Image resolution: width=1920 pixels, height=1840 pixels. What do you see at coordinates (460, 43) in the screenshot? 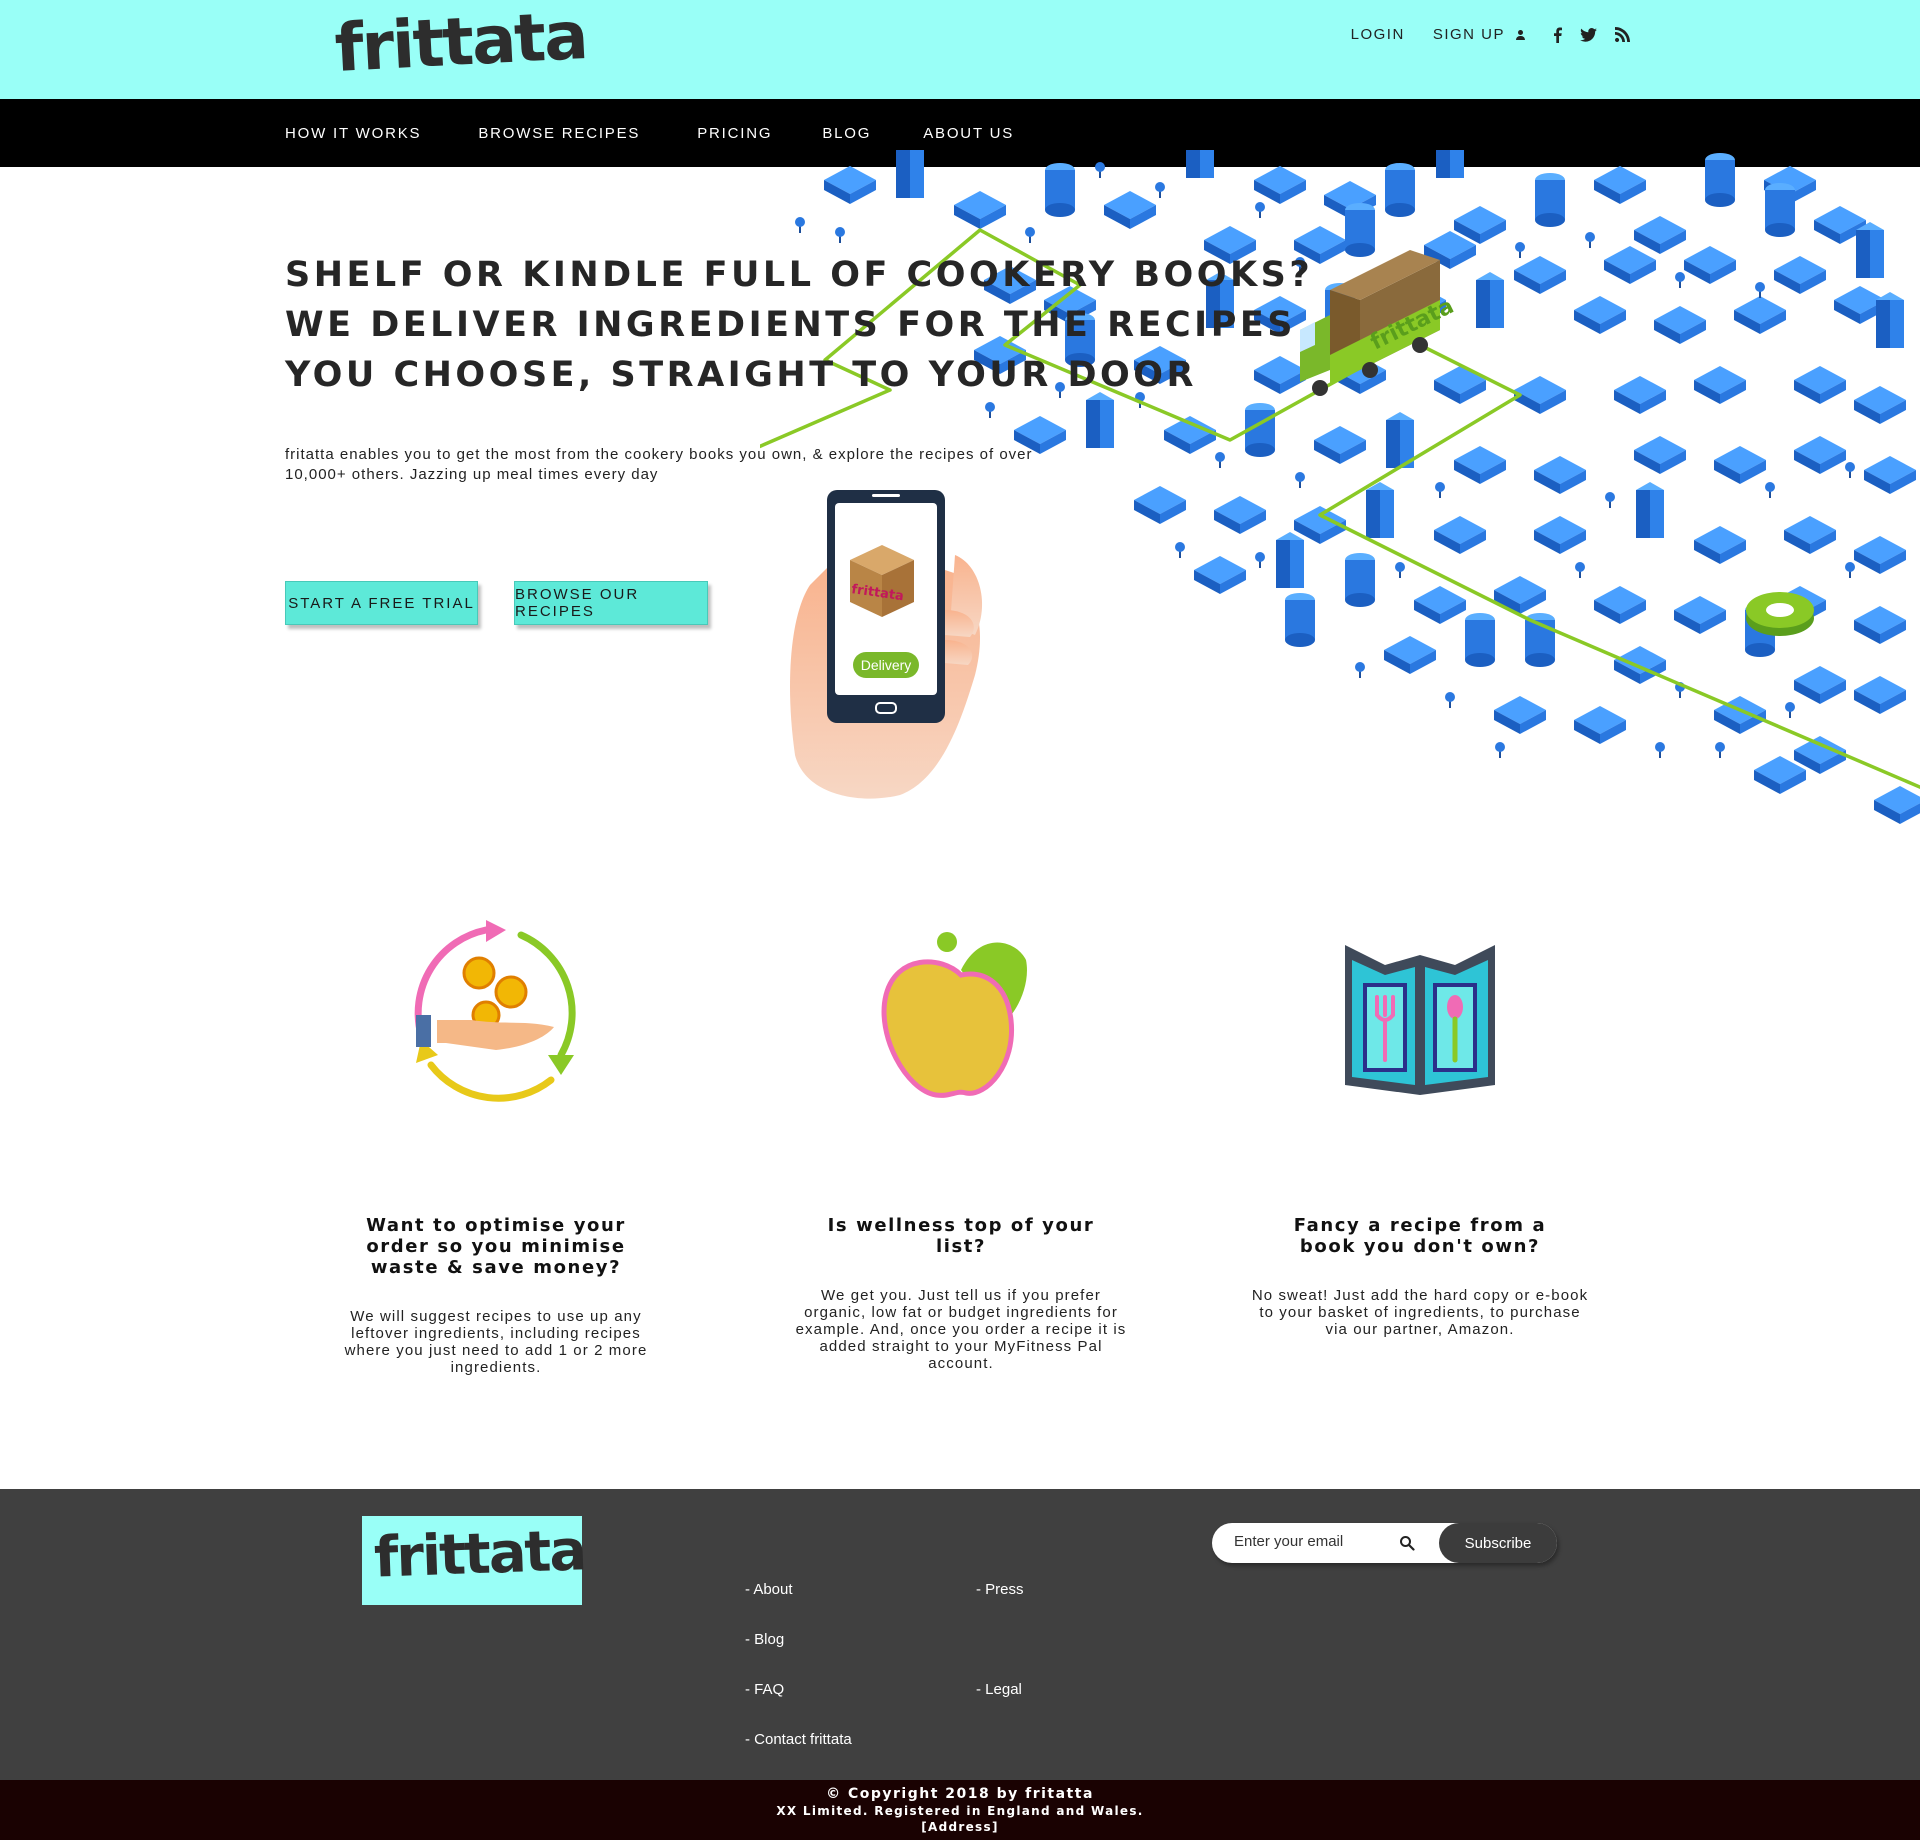
I see `site-logo: frittata` at bounding box center [460, 43].